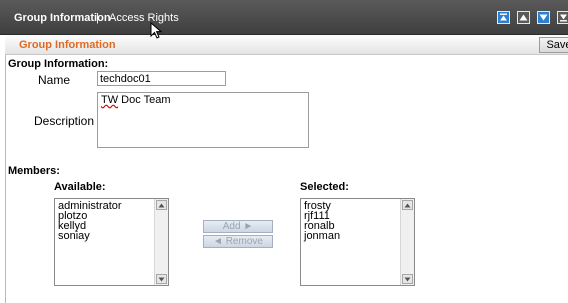 This screenshot has height=303, width=568. What do you see at coordinates (238, 241) in the screenshot?
I see `remove-button: ◄ Remove` at bounding box center [238, 241].